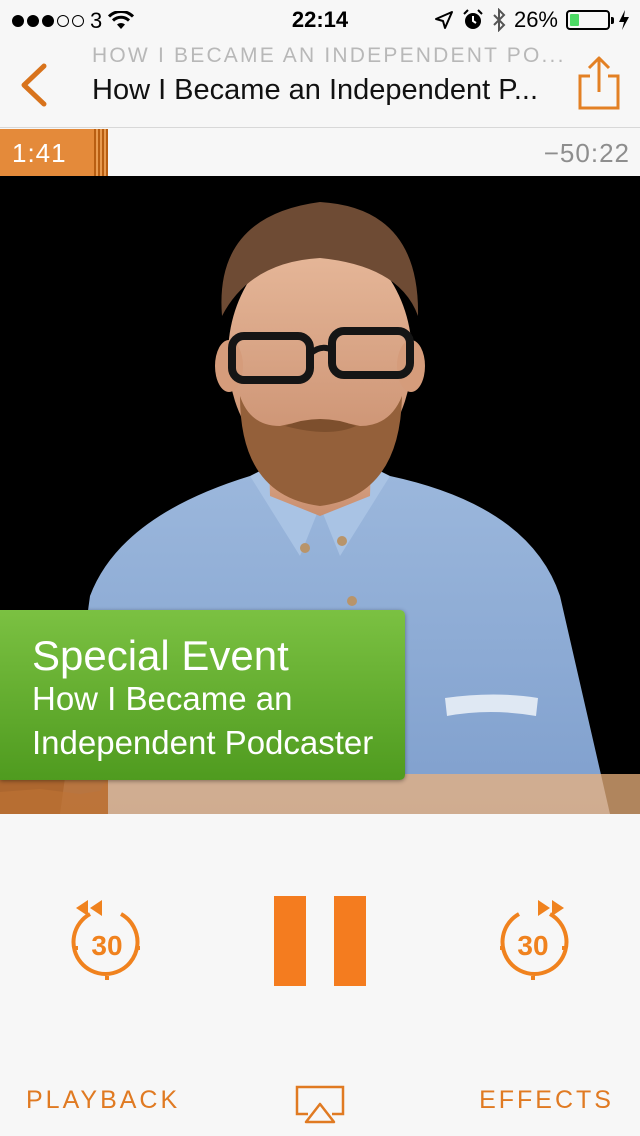 The image size is (640, 1136). Describe the element at coordinates (320, 794) in the screenshot. I see `waveform` at that location.